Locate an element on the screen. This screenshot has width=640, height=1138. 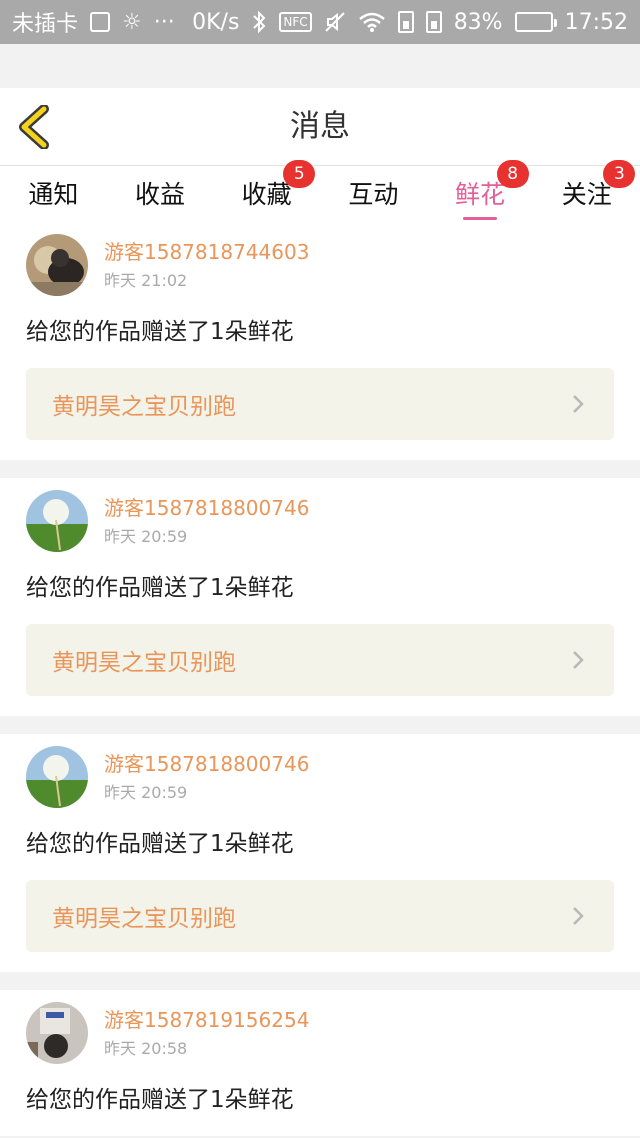
tab-following: 关注 3 is located at coordinates (586, 191).